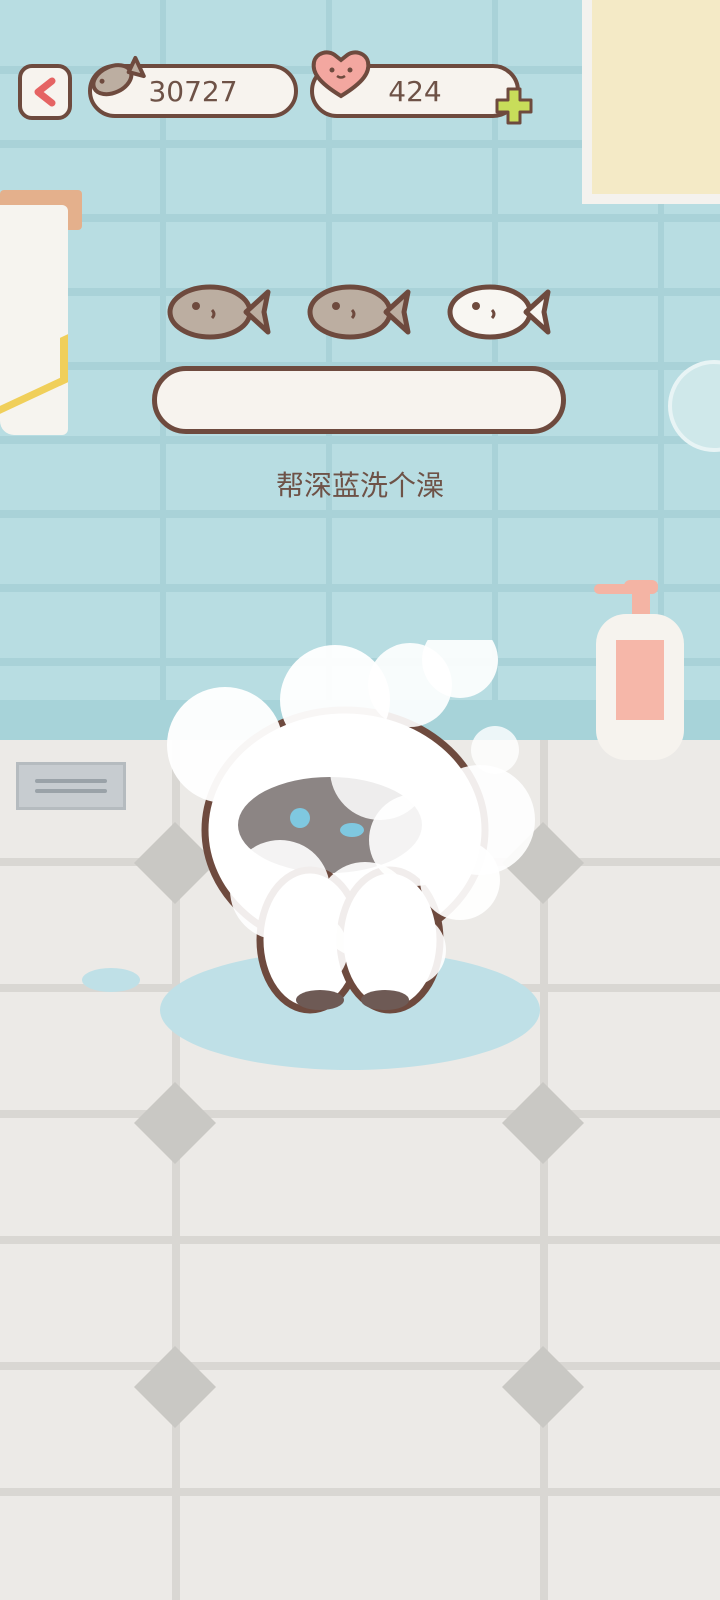 Image resolution: width=720 pixels, height=1600 pixels. What do you see at coordinates (118, 76) in the screenshot?
I see `fish-icon` at bounding box center [118, 76].